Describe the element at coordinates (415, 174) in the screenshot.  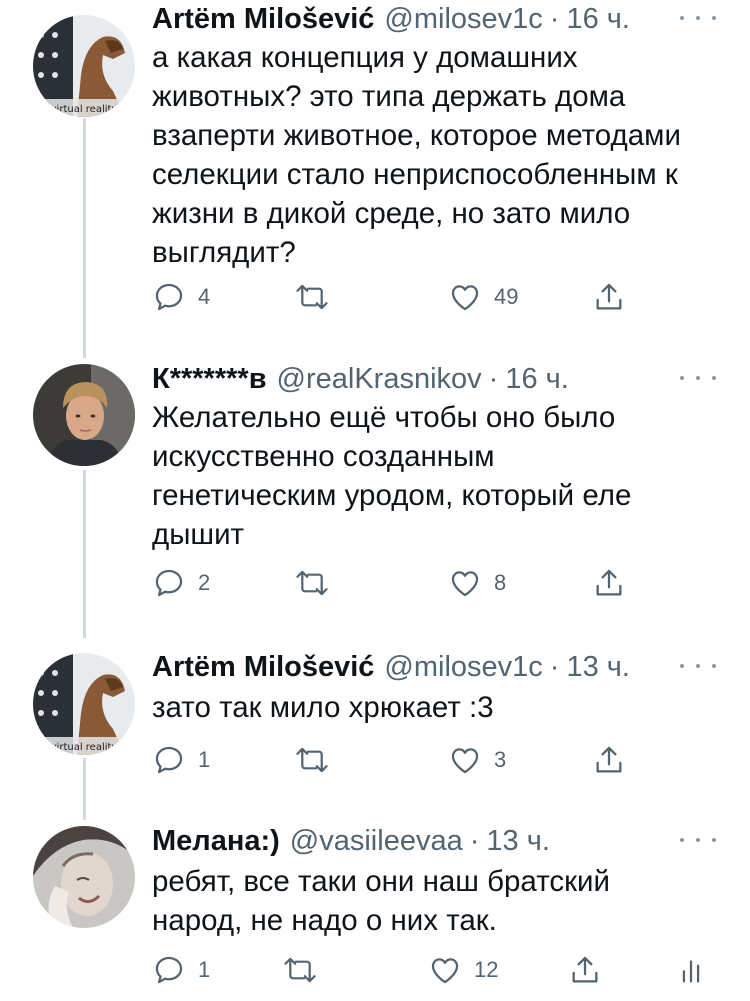
I see `tweet-text-line: селекции стало неприспособленным к` at that location.